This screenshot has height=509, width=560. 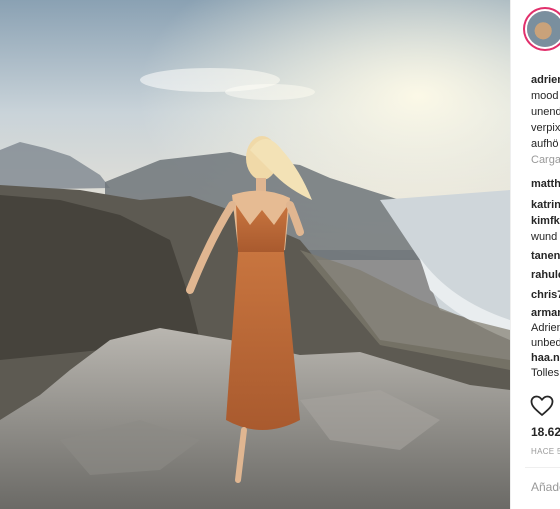 I want to click on comment-username: chris7, so click(x=545, y=295).